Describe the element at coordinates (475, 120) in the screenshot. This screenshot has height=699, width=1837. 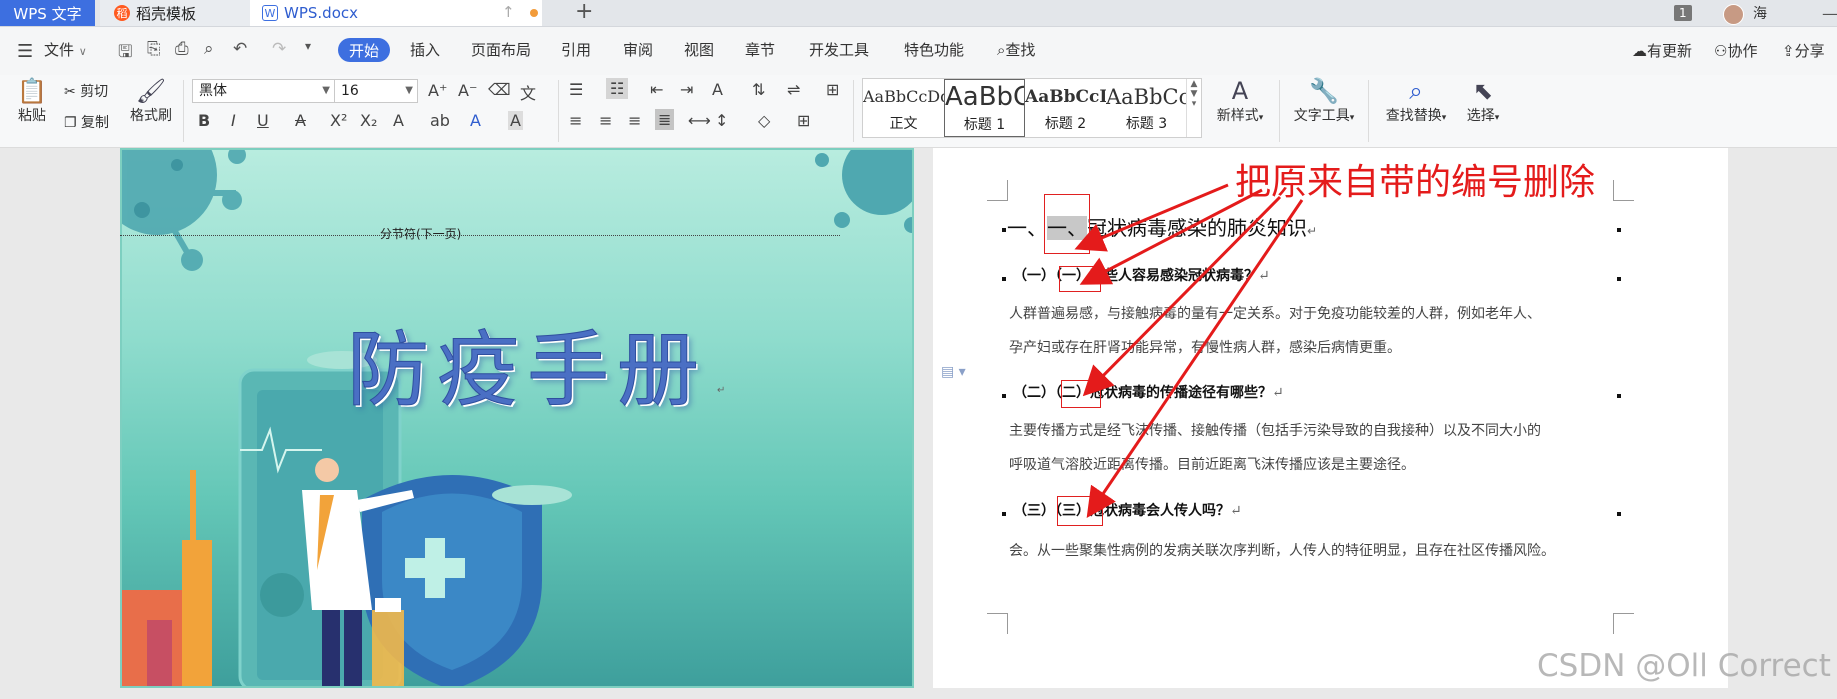
I see `font-color-icon: A` at that location.